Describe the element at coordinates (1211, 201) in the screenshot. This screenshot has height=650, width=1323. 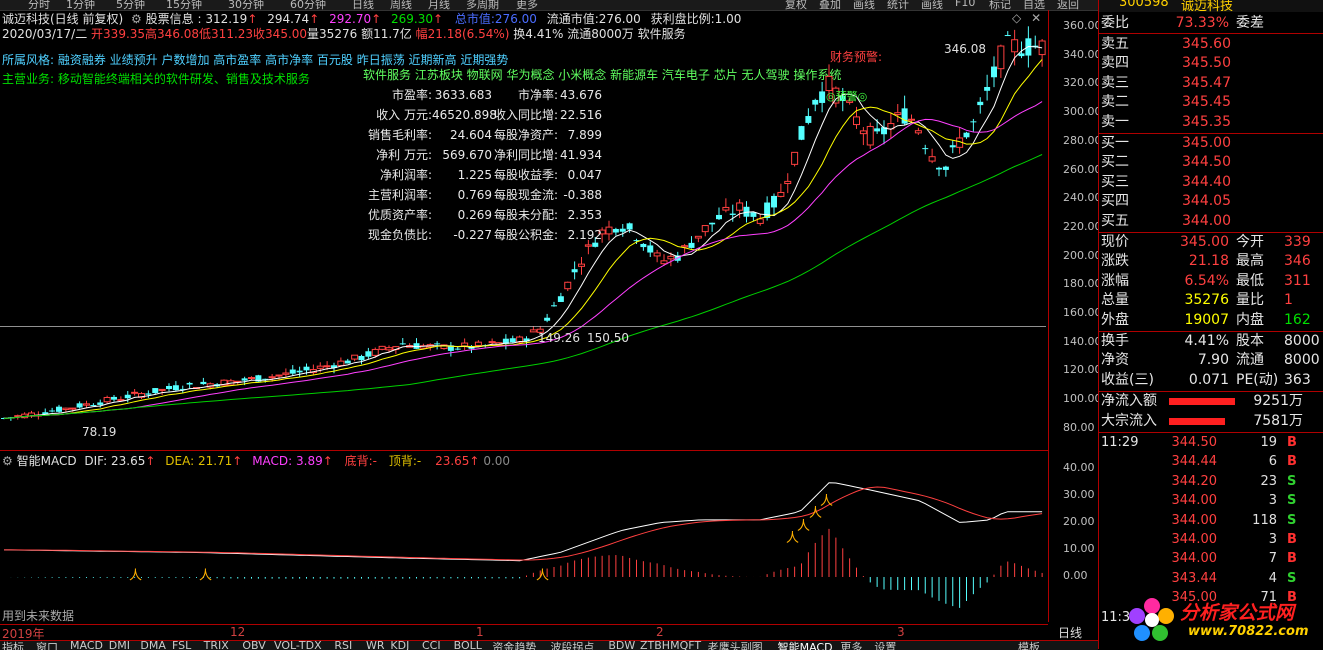
I see `bid-row: 买四 344.05` at that location.